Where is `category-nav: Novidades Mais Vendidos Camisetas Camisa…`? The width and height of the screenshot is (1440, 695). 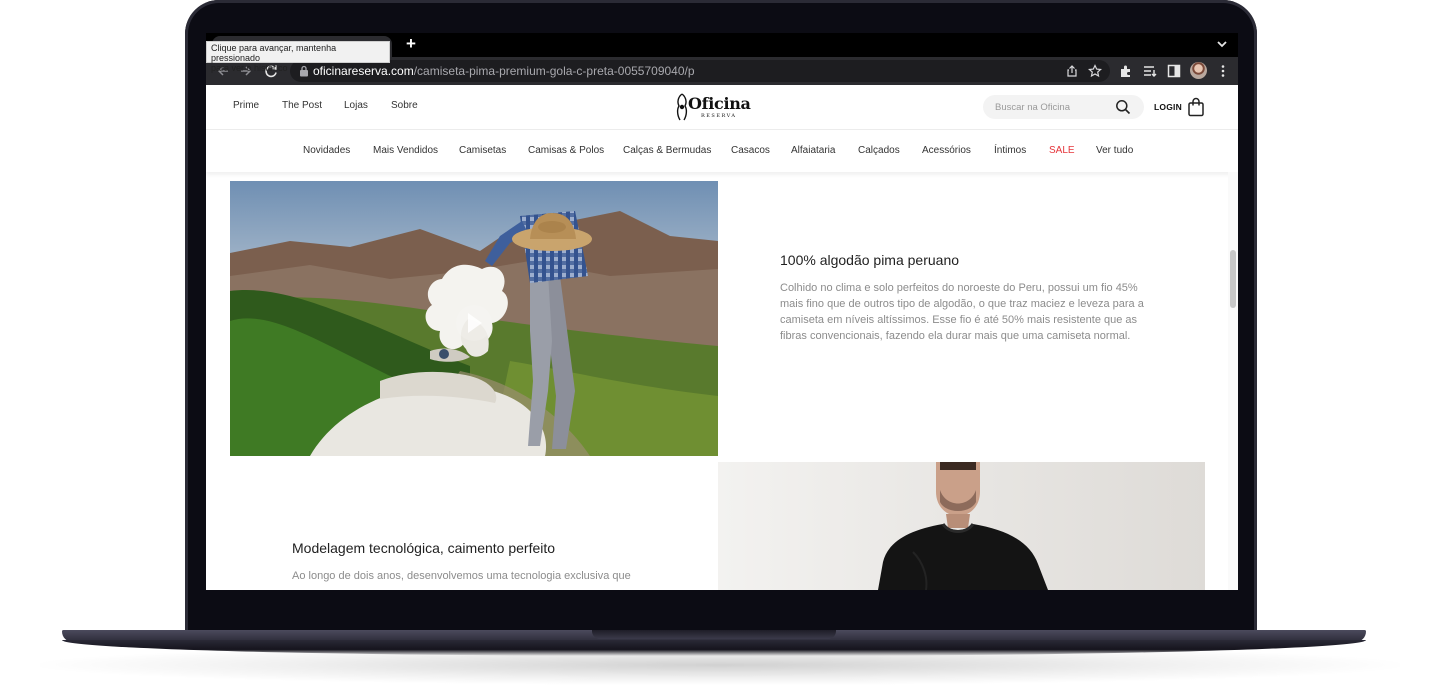
category-nav: Novidades Mais Vendidos Camisetas Camisa… is located at coordinates (722, 151).